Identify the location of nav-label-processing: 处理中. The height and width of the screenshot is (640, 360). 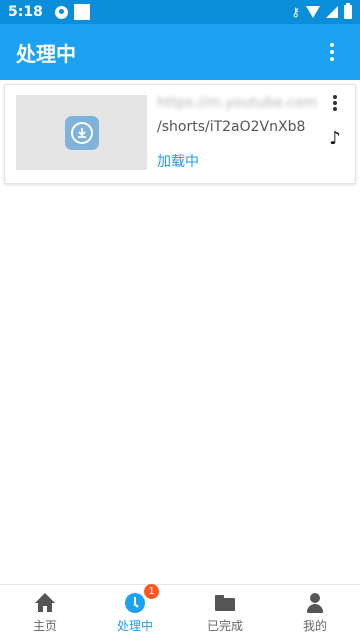
(134, 625).